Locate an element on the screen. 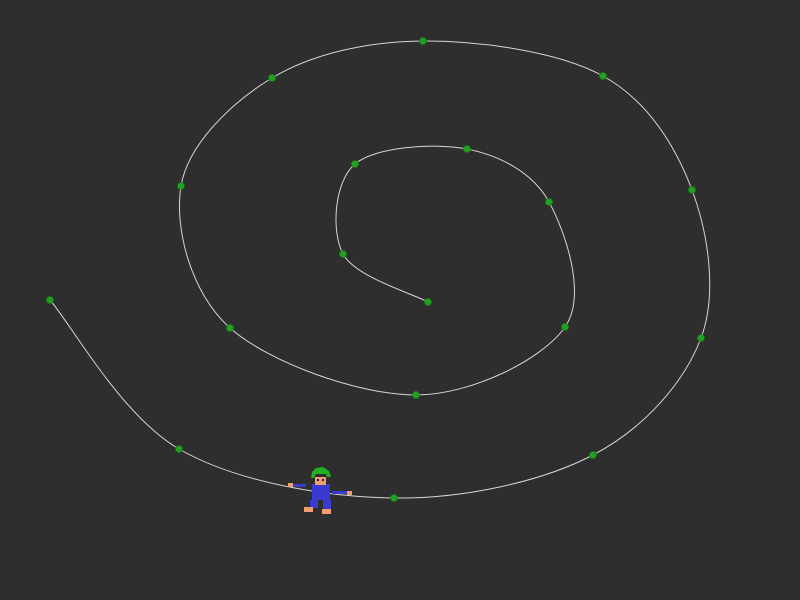  lemming-left-hand is located at coordinates (290, 485).